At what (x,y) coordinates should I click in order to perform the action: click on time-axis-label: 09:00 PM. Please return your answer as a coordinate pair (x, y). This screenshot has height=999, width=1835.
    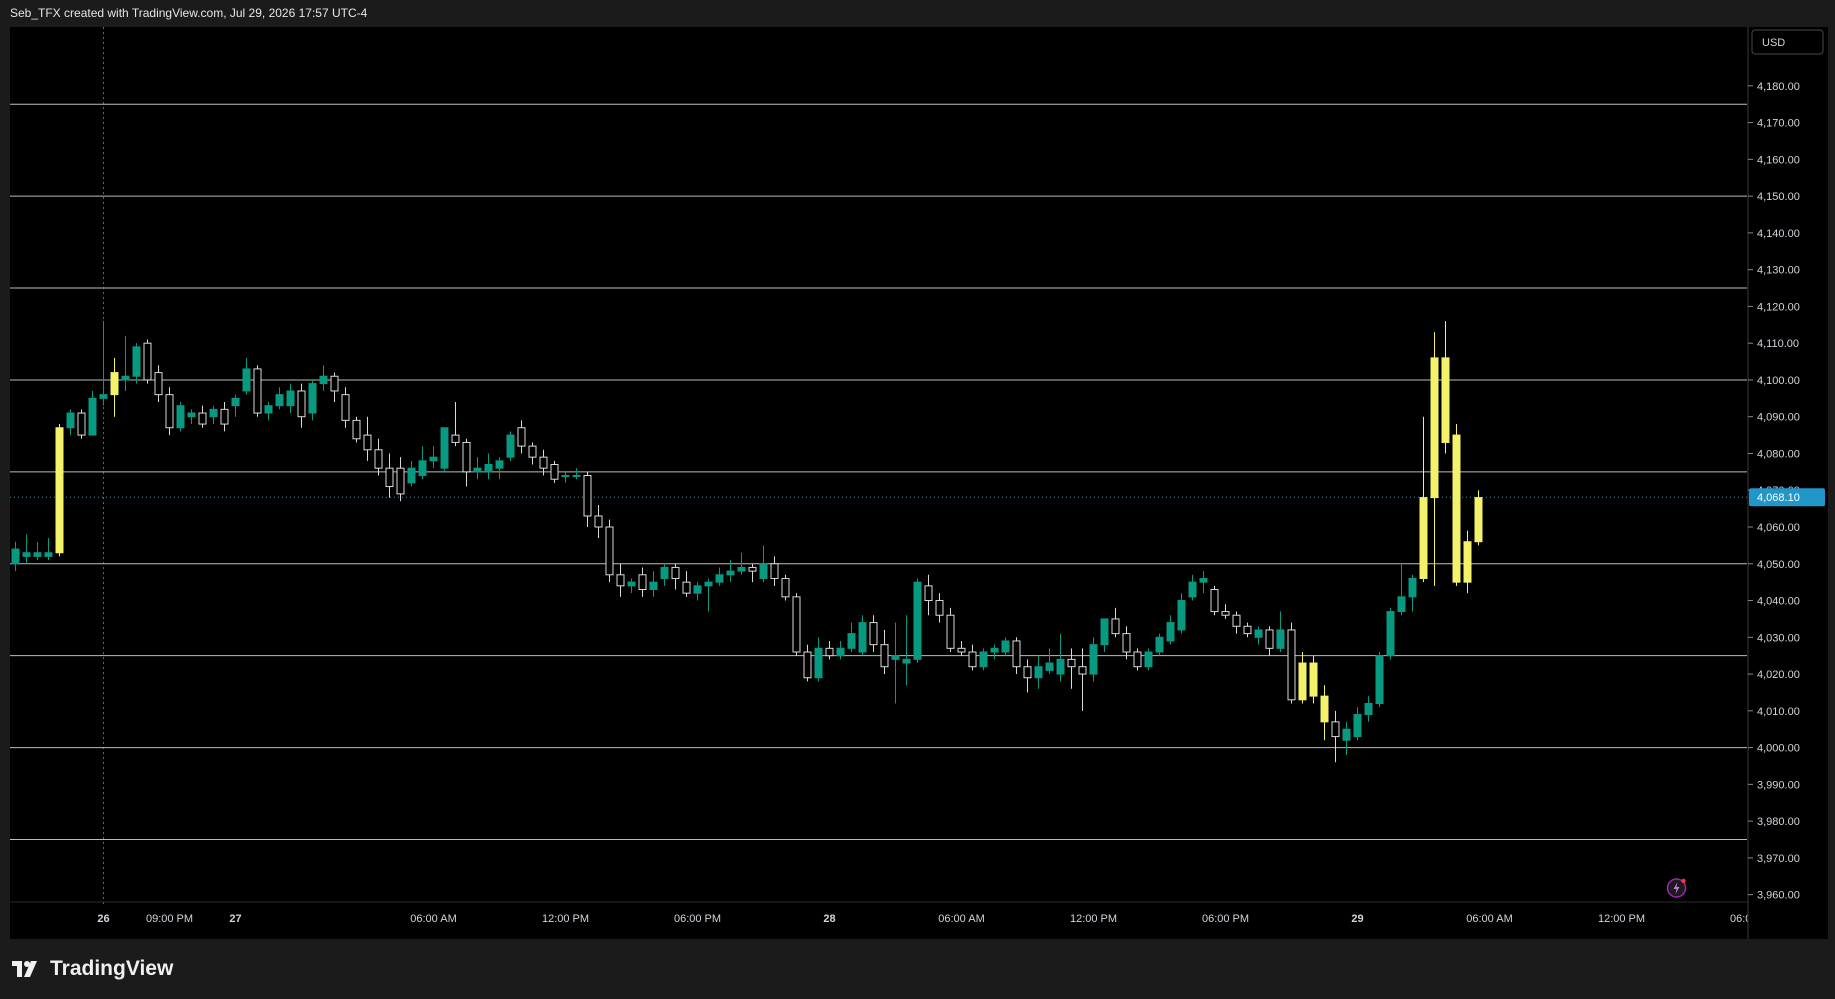
    Looking at the image, I should click on (169, 919).